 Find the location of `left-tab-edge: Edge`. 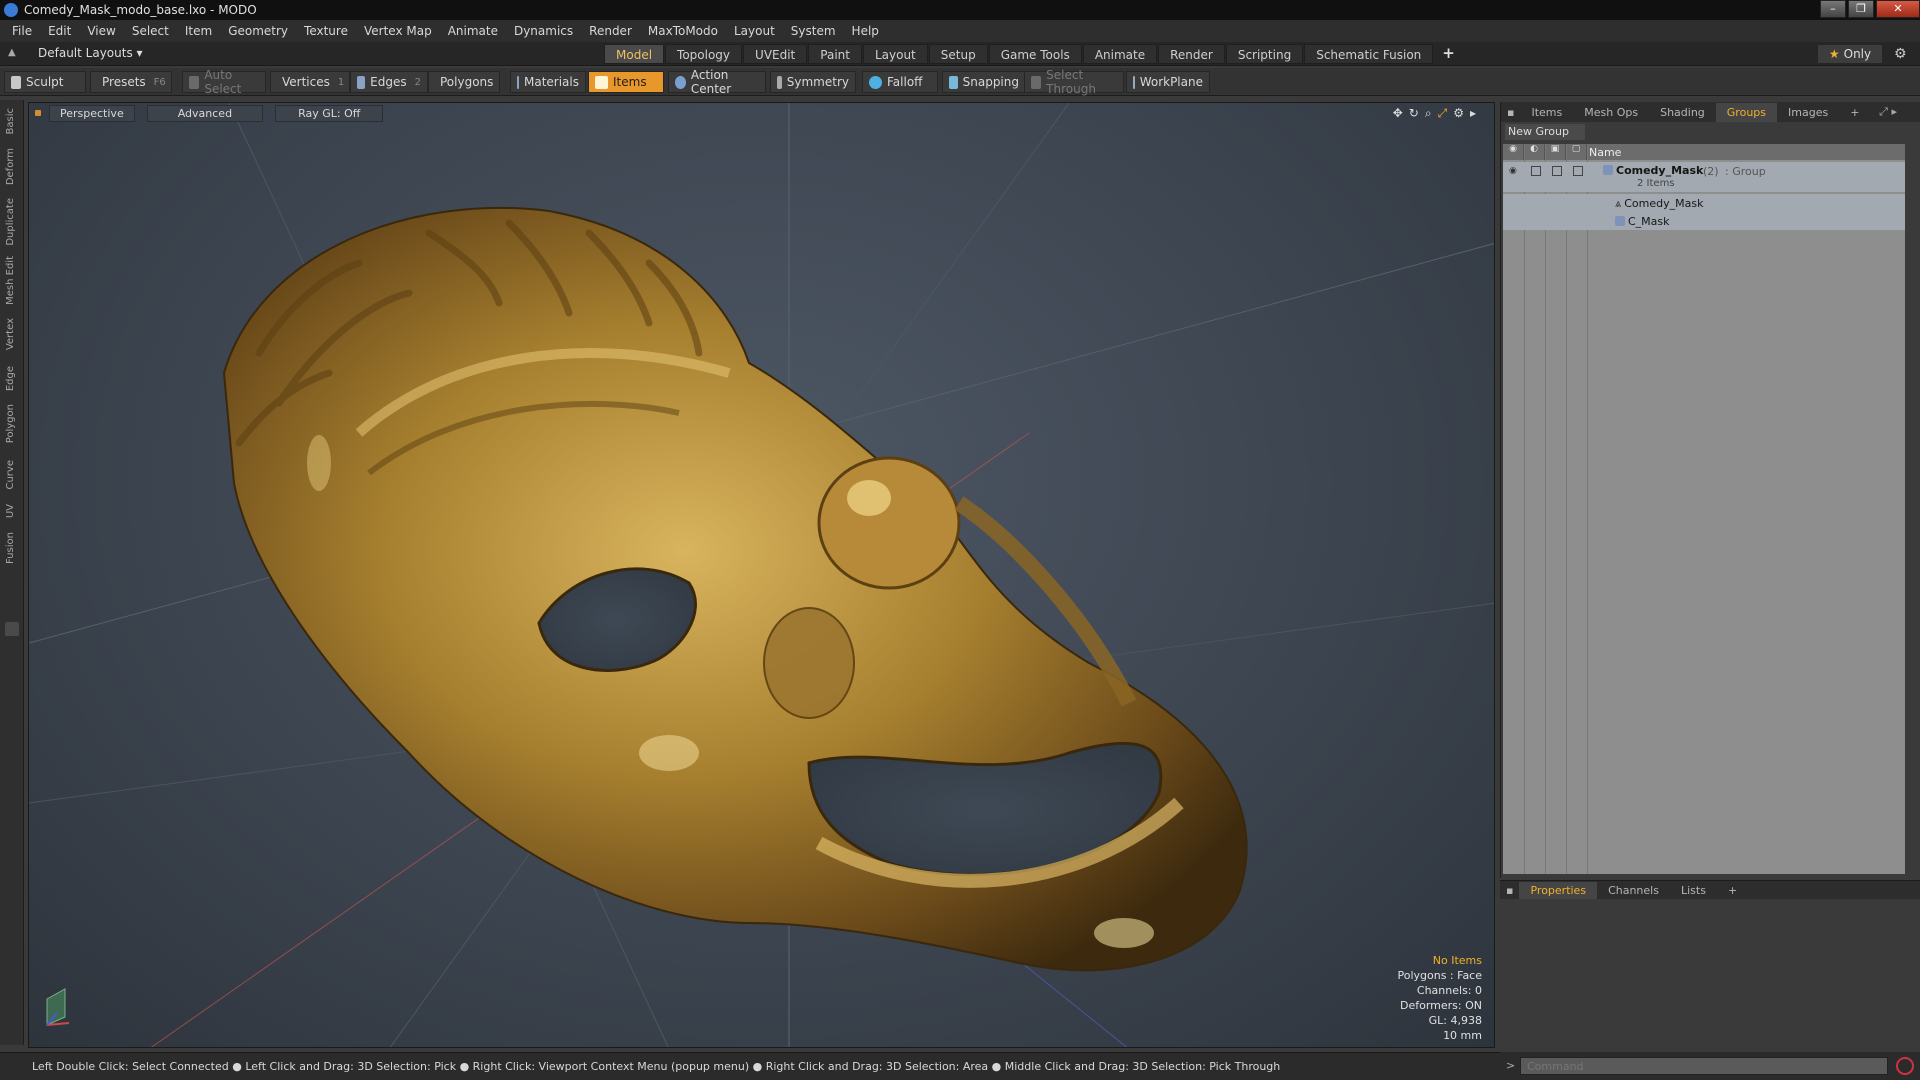

left-tab-edge: Edge is located at coordinates (10, 378).